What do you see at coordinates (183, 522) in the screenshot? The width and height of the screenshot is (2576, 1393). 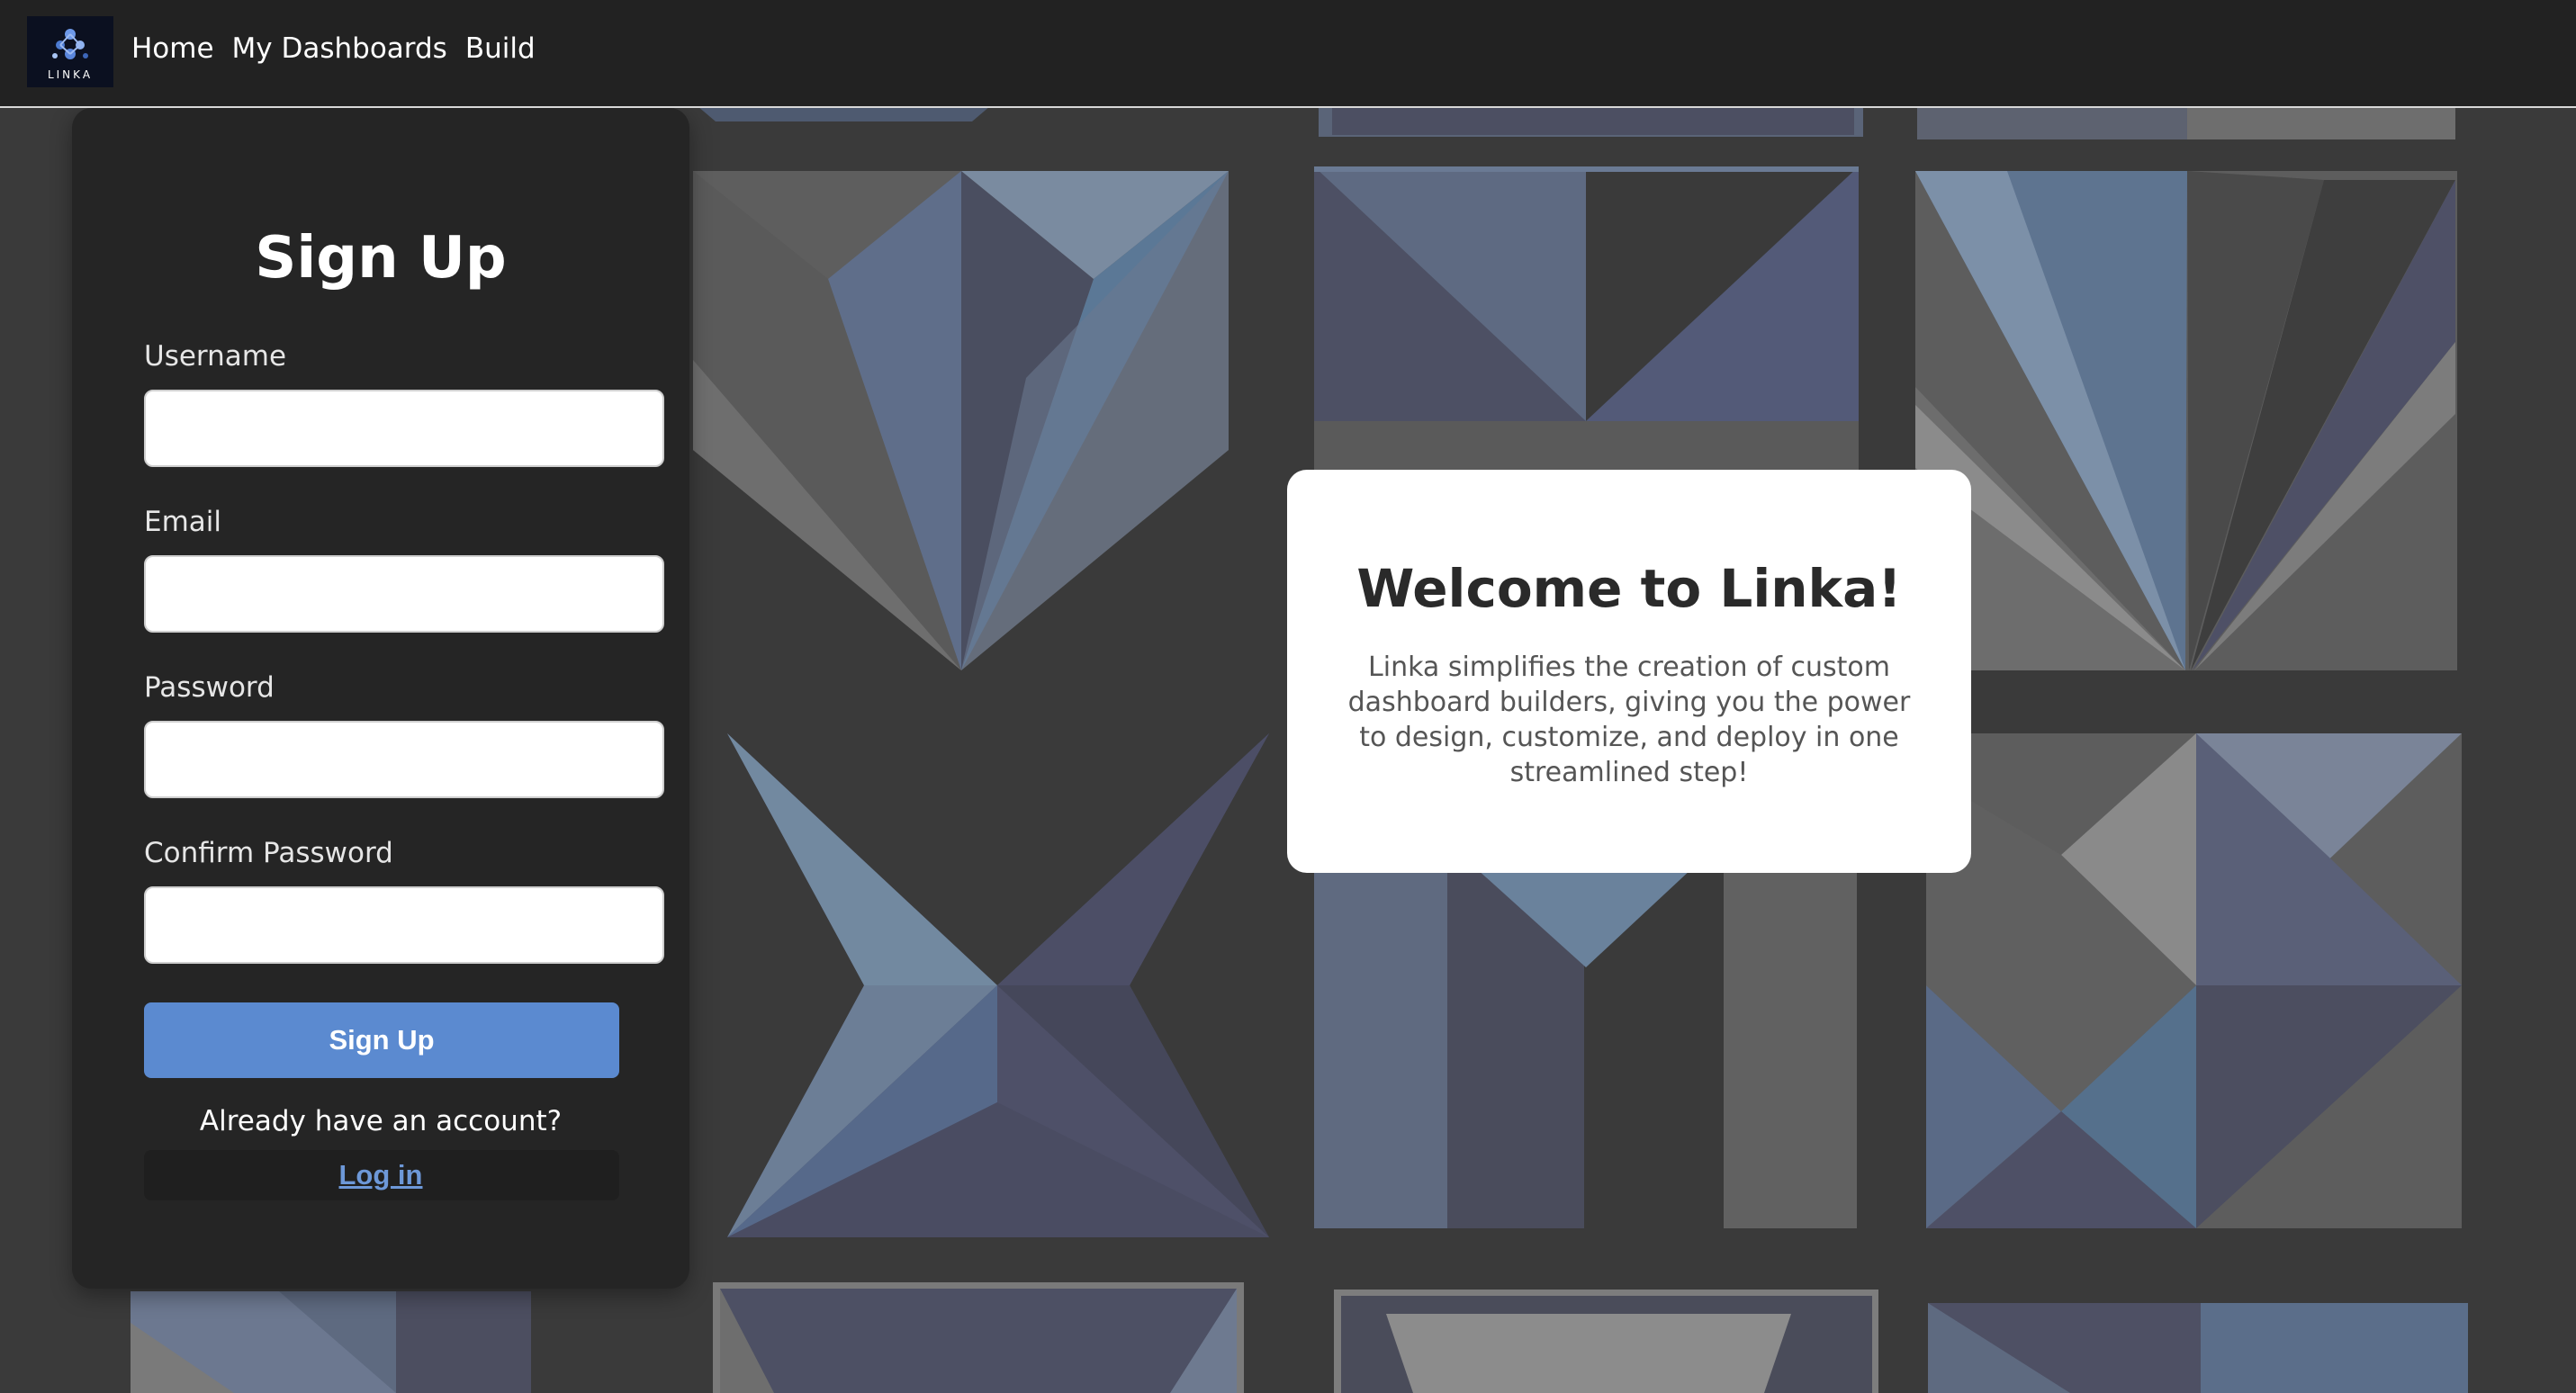 I see `email-label: Email` at bounding box center [183, 522].